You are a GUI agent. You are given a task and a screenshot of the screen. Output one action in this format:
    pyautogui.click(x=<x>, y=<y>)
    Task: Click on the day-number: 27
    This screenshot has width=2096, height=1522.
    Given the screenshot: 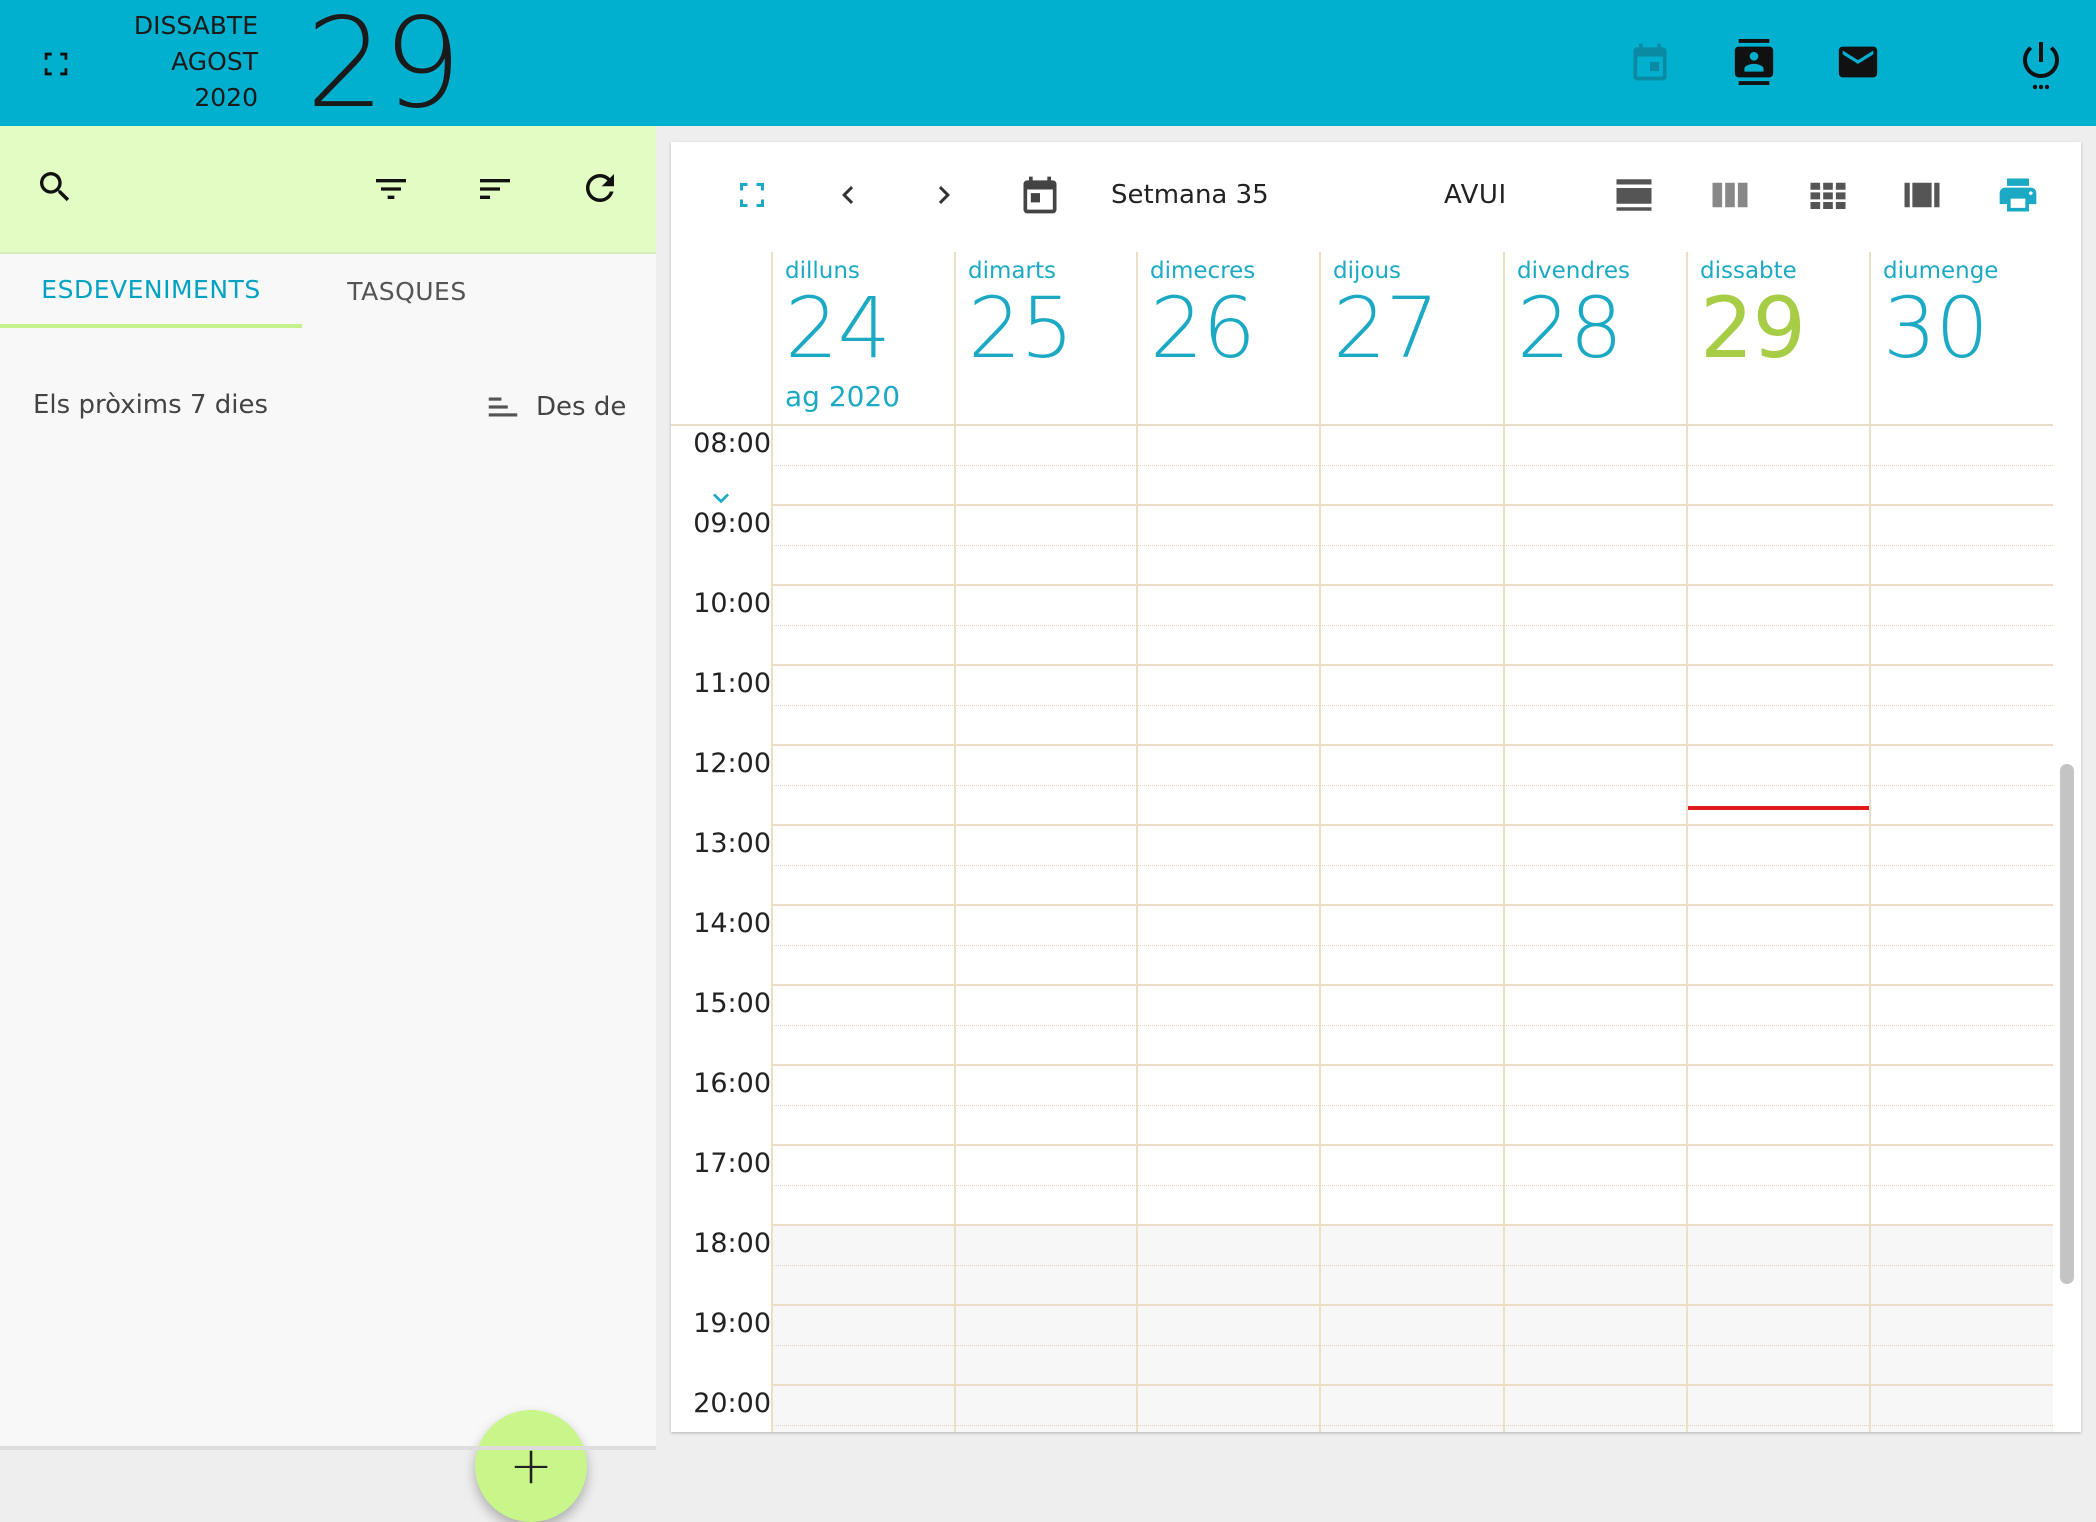 What is the action you would take?
    pyautogui.click(x=1386, y=328)
    